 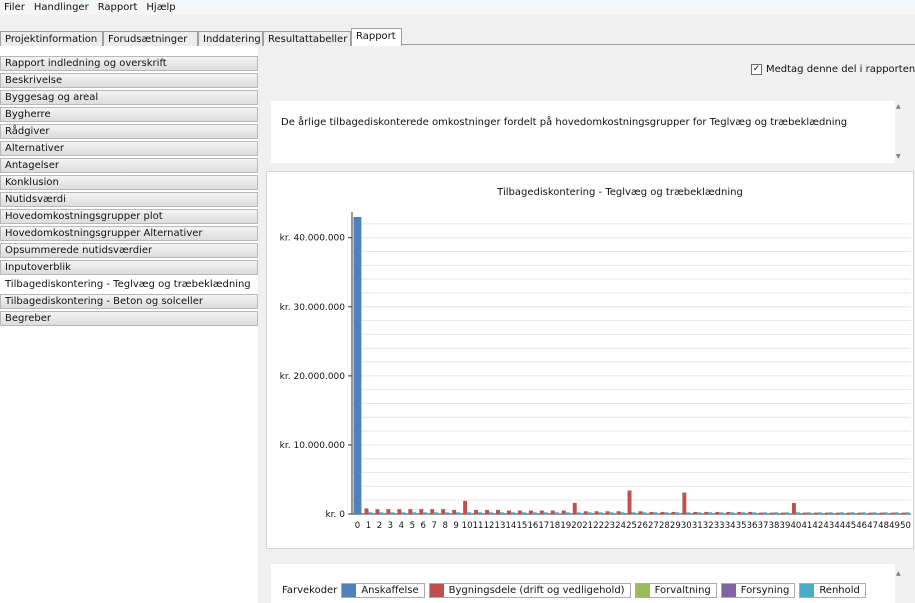 What do you see at coordinates (349, 590) in the screenshot?
I see `legend-swatch` at bounding box center [349, 590].